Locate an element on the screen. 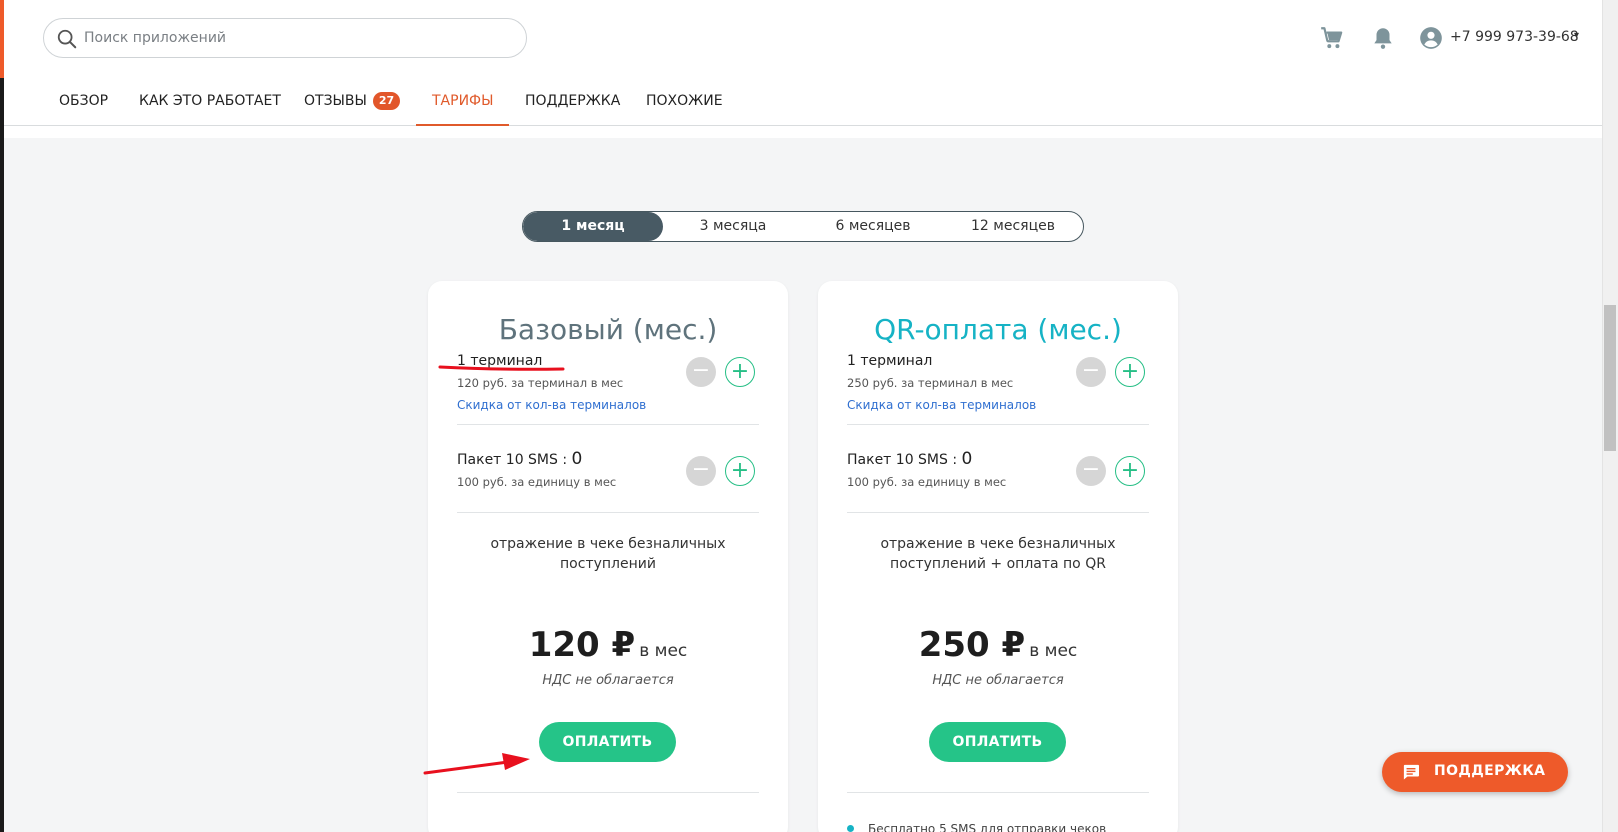 This screenshot has width=1618, height=832. tab-label: ПОДДЕРЖКА is located at coordinates (573, 101).